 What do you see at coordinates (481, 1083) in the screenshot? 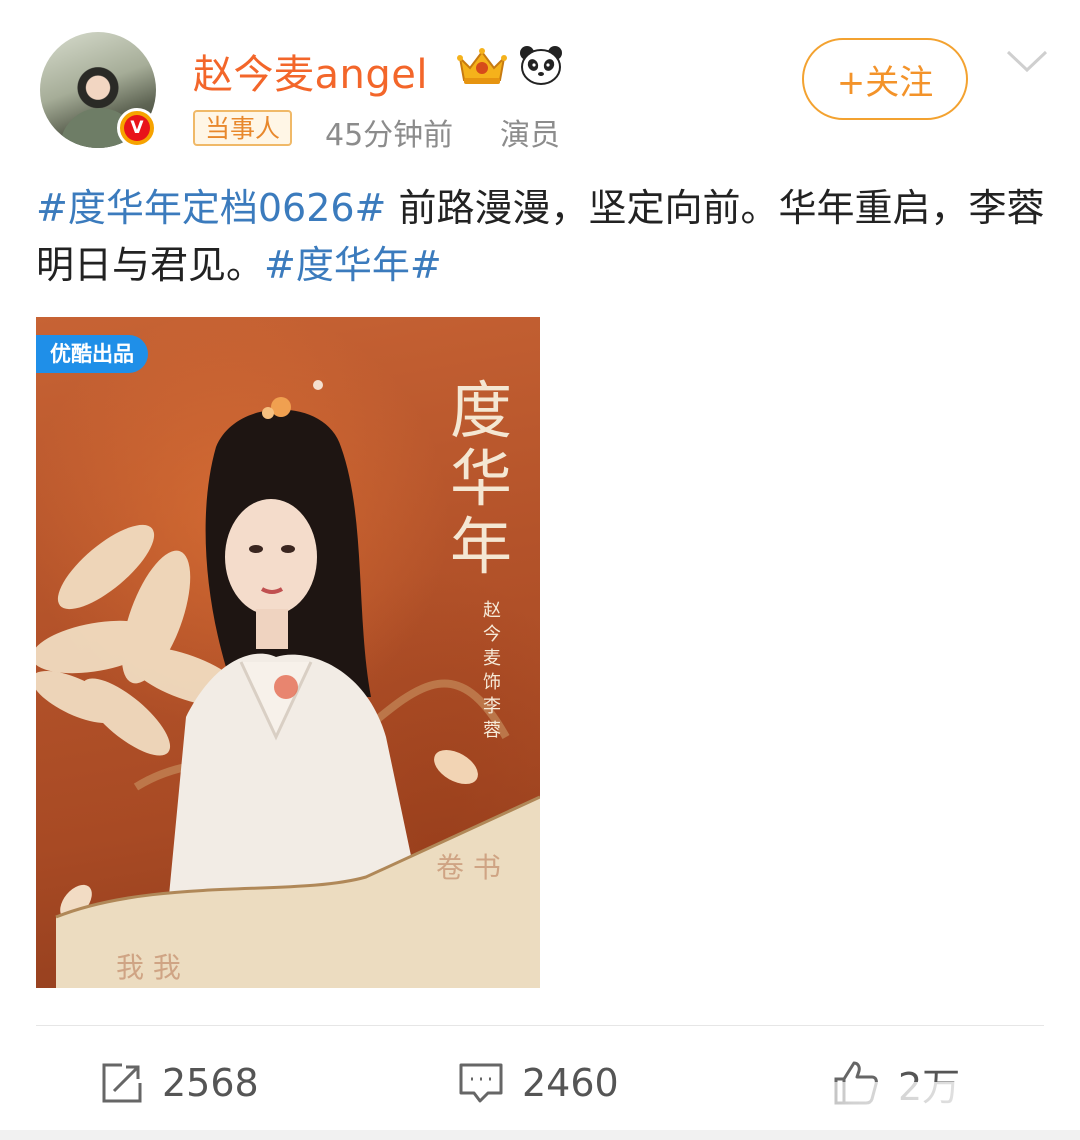
I see `comment-icon` at bounding box center [481, 1083].